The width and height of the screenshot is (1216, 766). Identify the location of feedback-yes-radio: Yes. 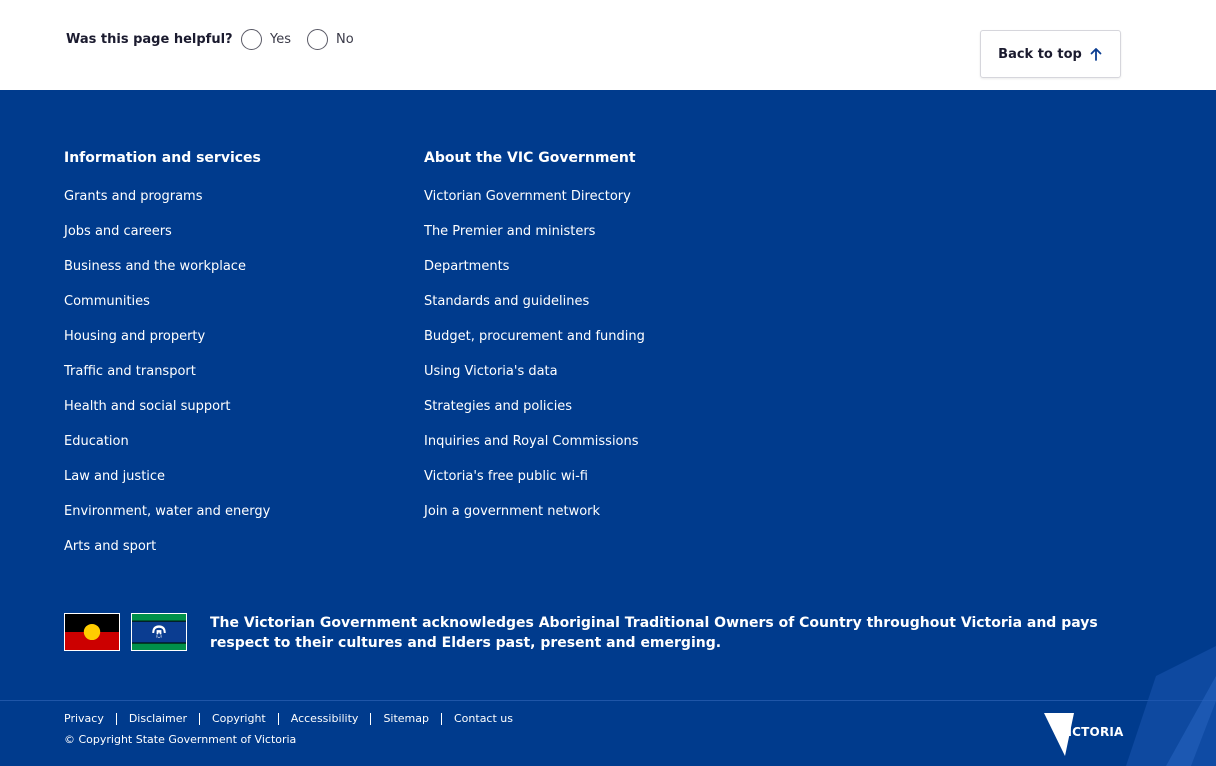
(266, 39).